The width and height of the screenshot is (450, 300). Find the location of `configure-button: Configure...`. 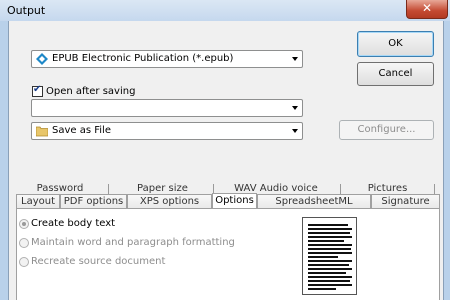

configure-button: Configure... is located at coordinates (386, 130).